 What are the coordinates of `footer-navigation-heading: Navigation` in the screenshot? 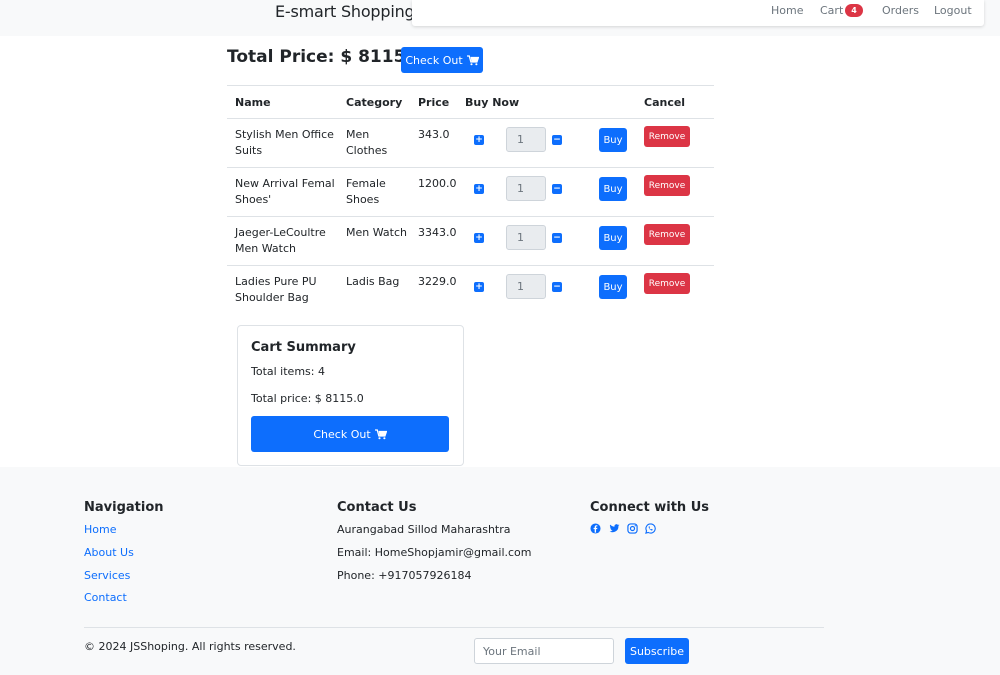 It's located at (124, 507).